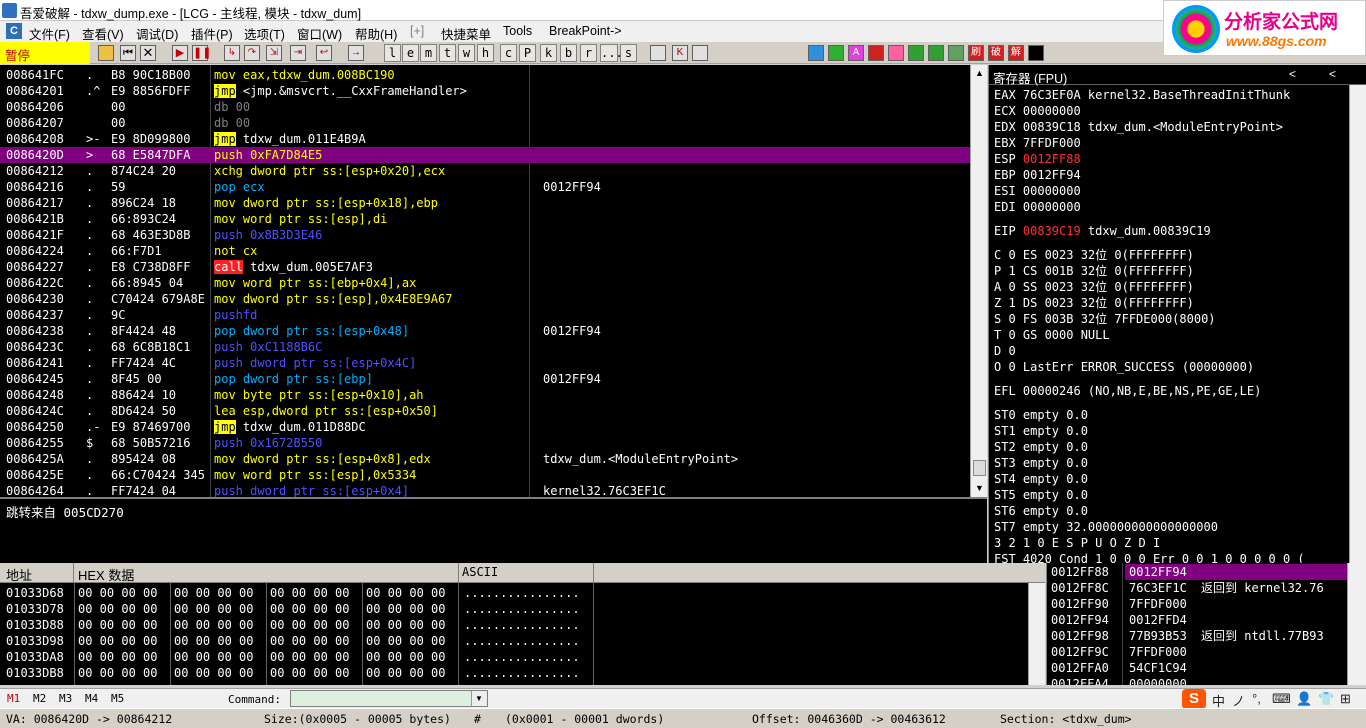 The height and width of the screenshot is (728, 1366). What do you see at coordinates (1041, 415) in the screenshot?
I see `register-line: ST0 empty 0.0` at bounding box center [1041, 415].